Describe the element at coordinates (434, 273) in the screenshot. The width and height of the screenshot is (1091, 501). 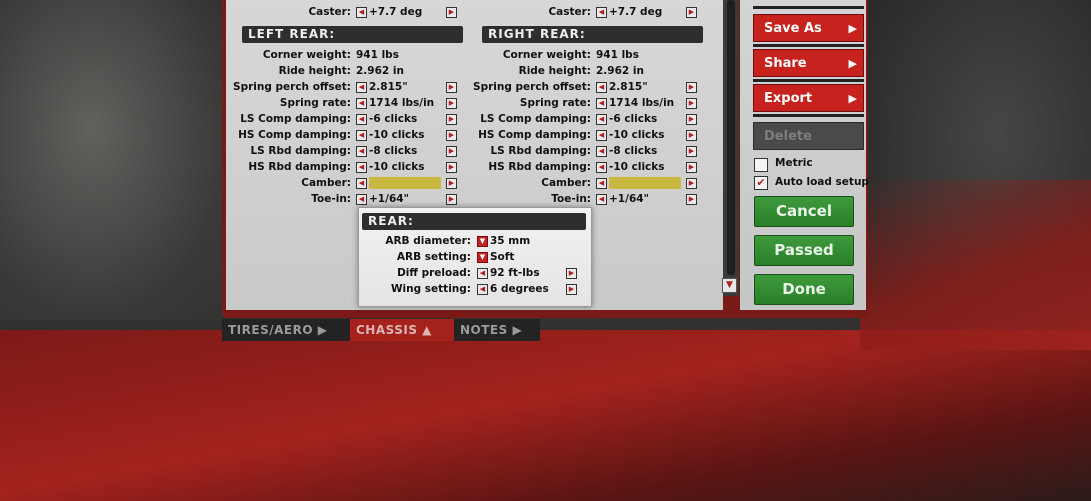
I see `field-label: Diff preload:` at that location.